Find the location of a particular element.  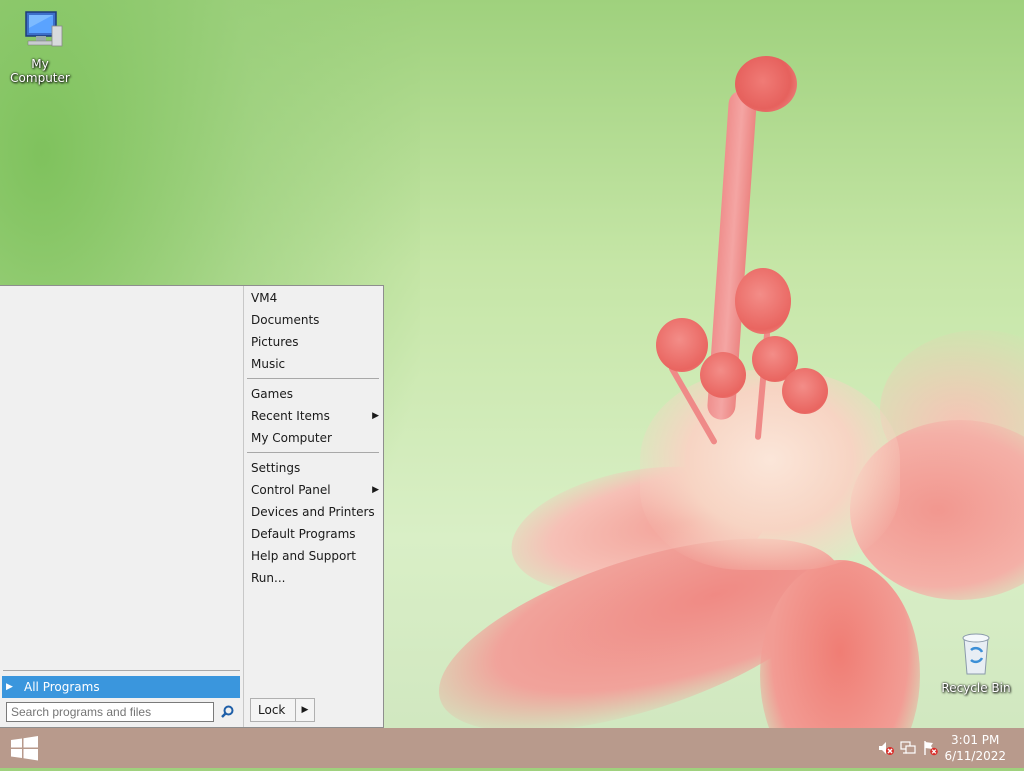

shutdown-options-button: ▶ is located at coordinates (305, 710).